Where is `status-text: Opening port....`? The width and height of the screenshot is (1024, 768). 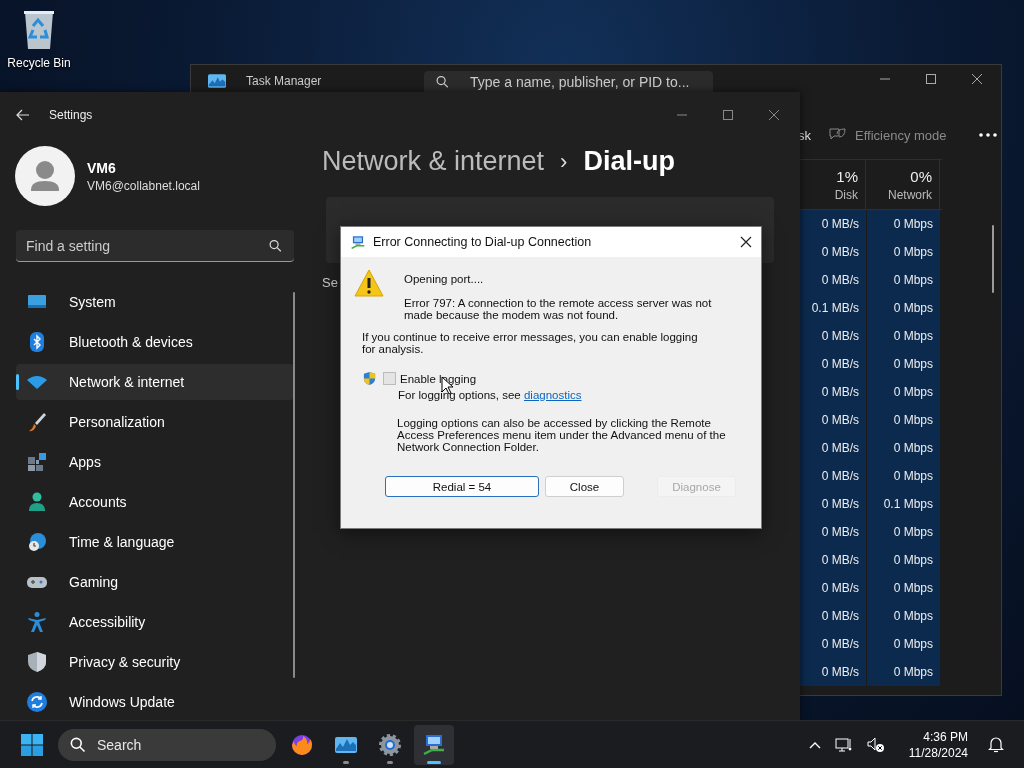
status-text: Opening port.... is located at coordinates (444, 279).